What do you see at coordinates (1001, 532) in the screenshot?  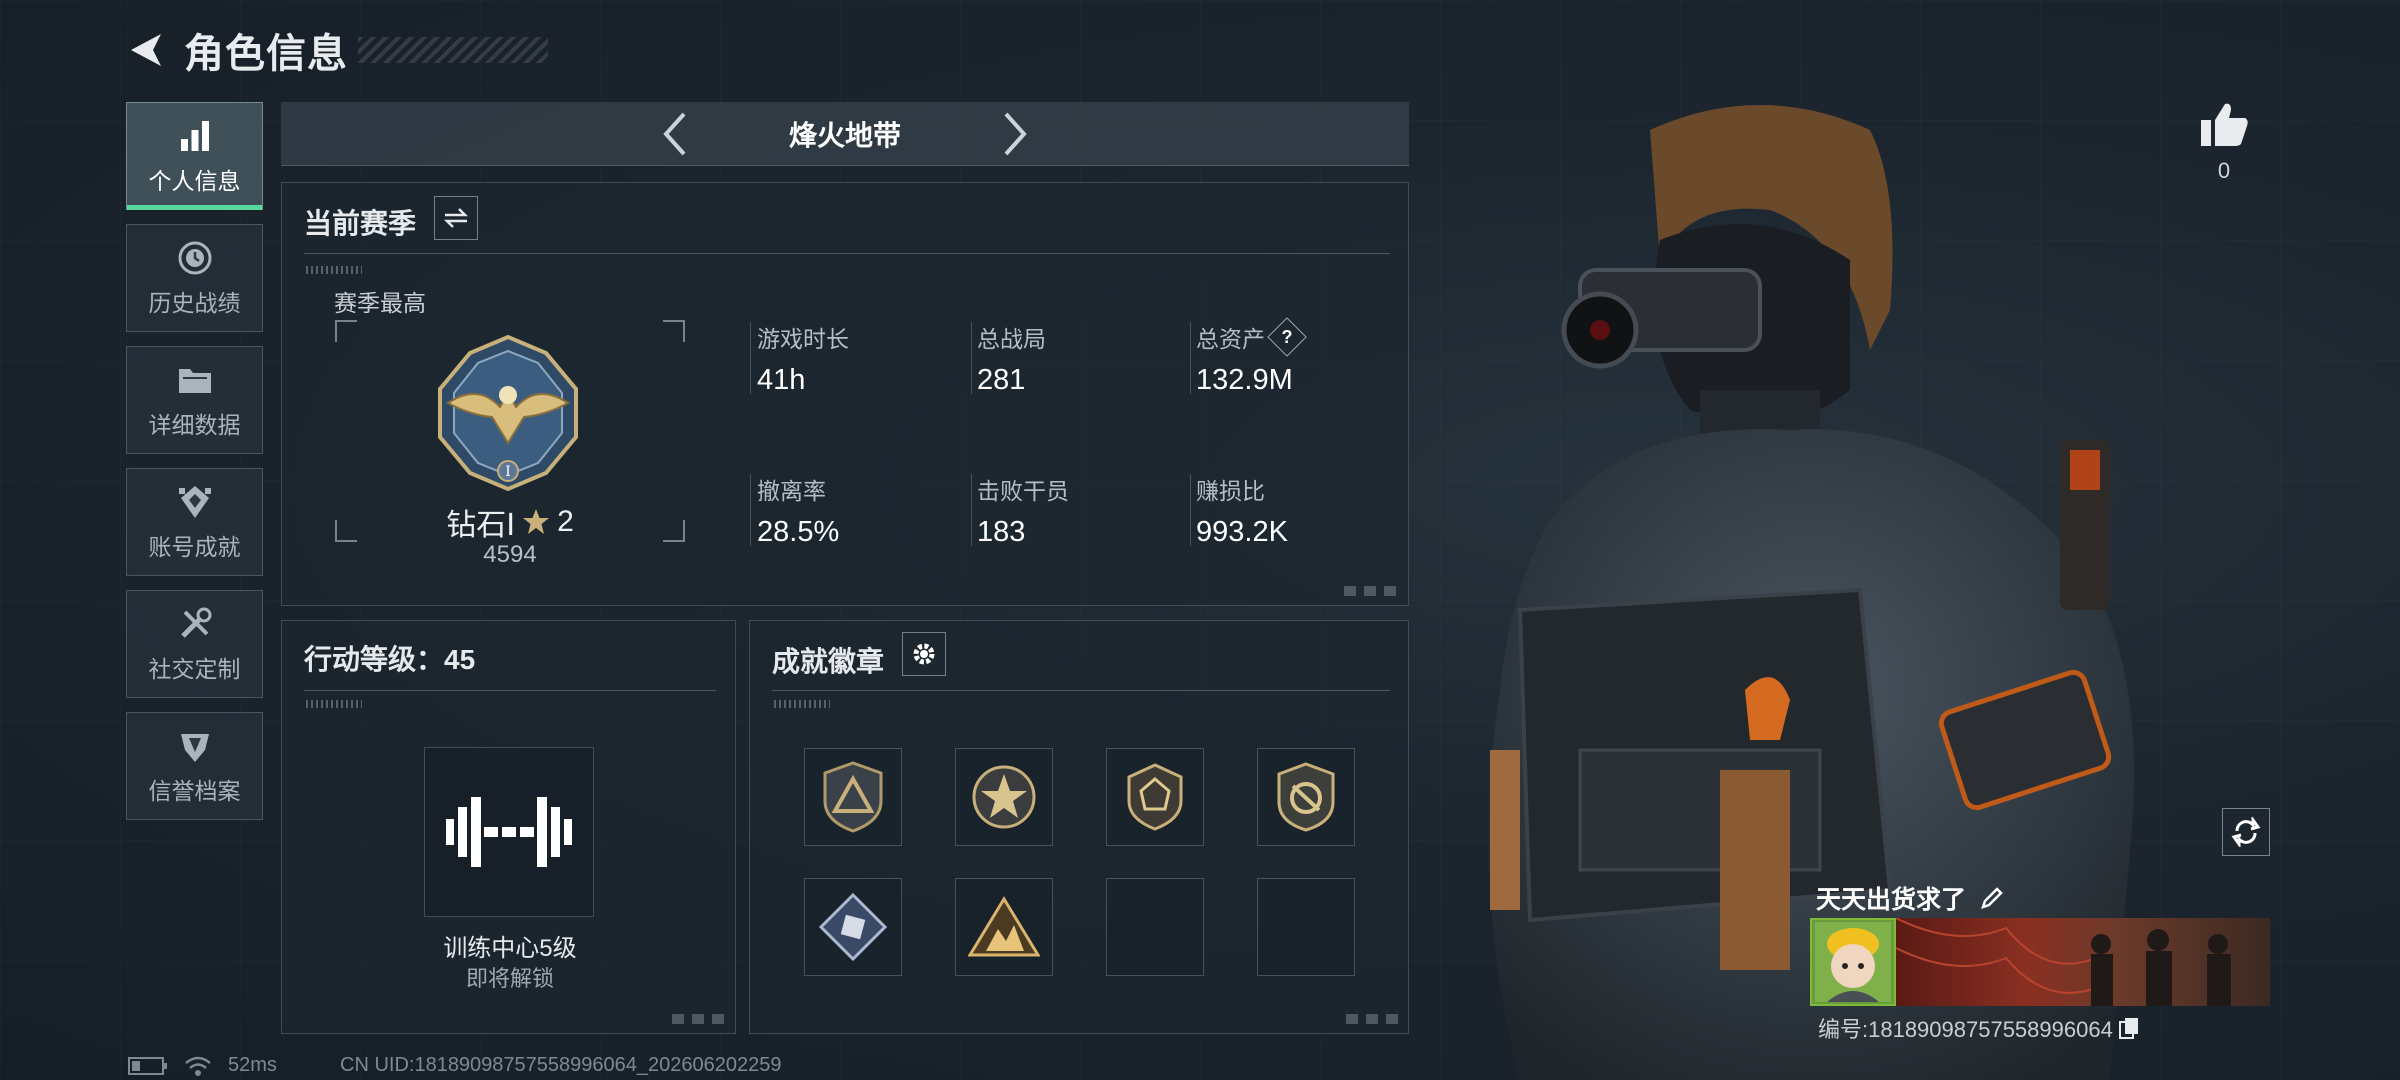 I see `stat-value: 183` at bounding box center [1001, 532].